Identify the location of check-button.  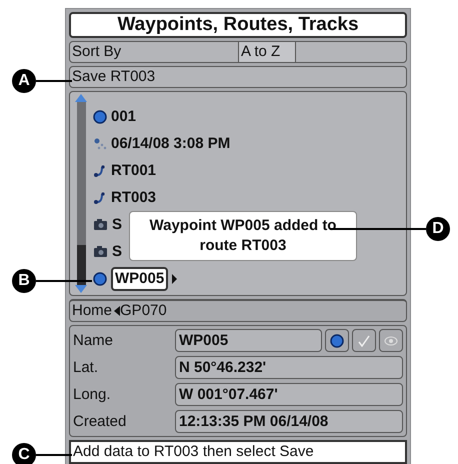
(364, 340).